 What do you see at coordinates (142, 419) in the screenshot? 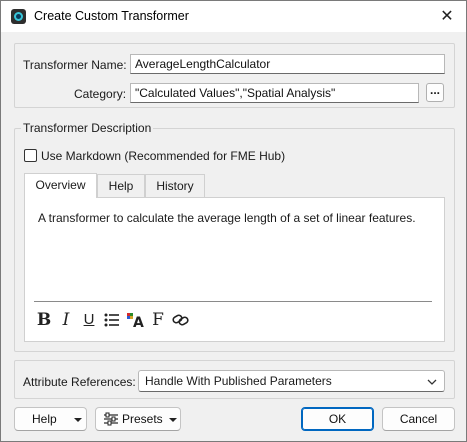
I see `presets-button-label: Presets` at bounding box center [142, 419].